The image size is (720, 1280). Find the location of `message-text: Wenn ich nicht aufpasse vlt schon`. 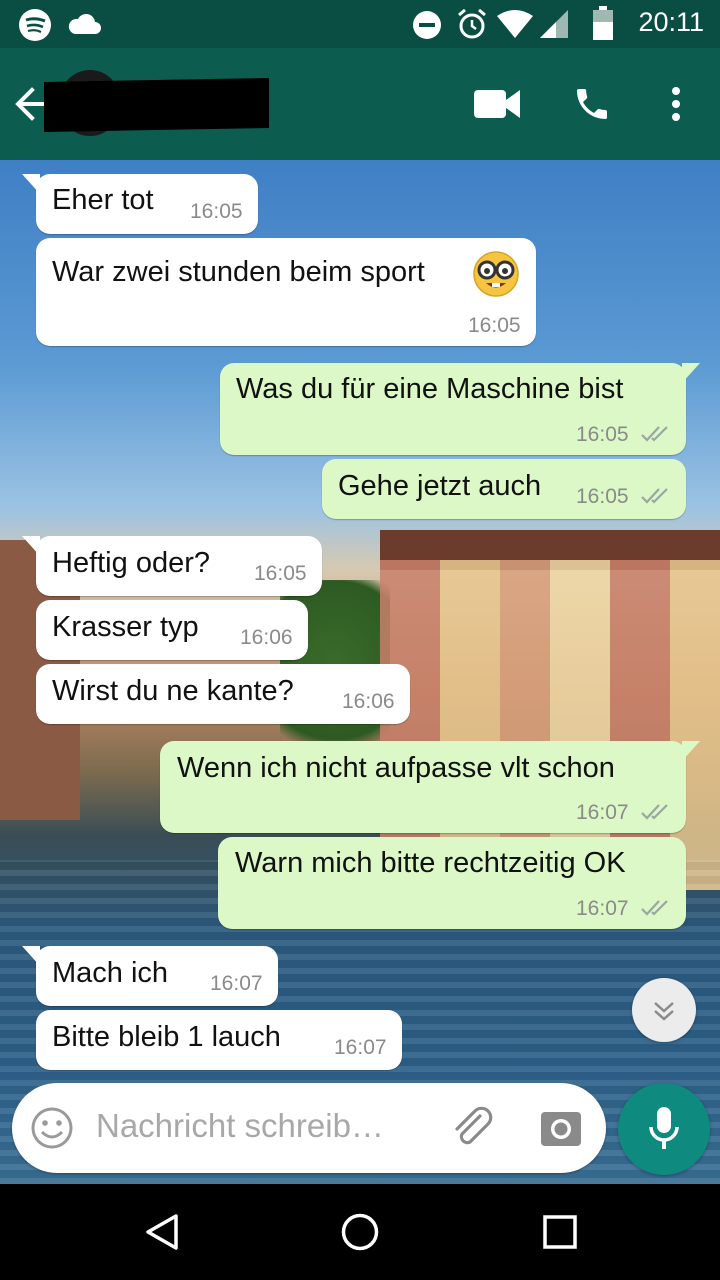

message-text: Wenn ich nicht aufpasse vlt schon is located at coordinates (396, 768).